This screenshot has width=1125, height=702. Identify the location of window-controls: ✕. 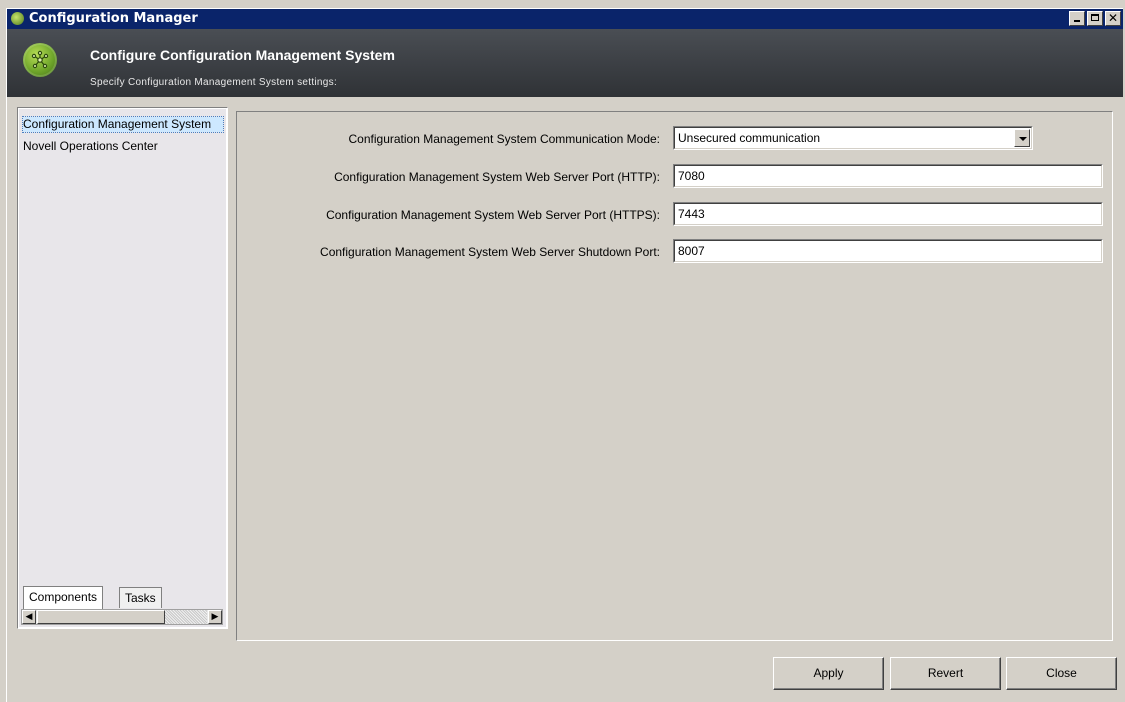
(1095, 18).